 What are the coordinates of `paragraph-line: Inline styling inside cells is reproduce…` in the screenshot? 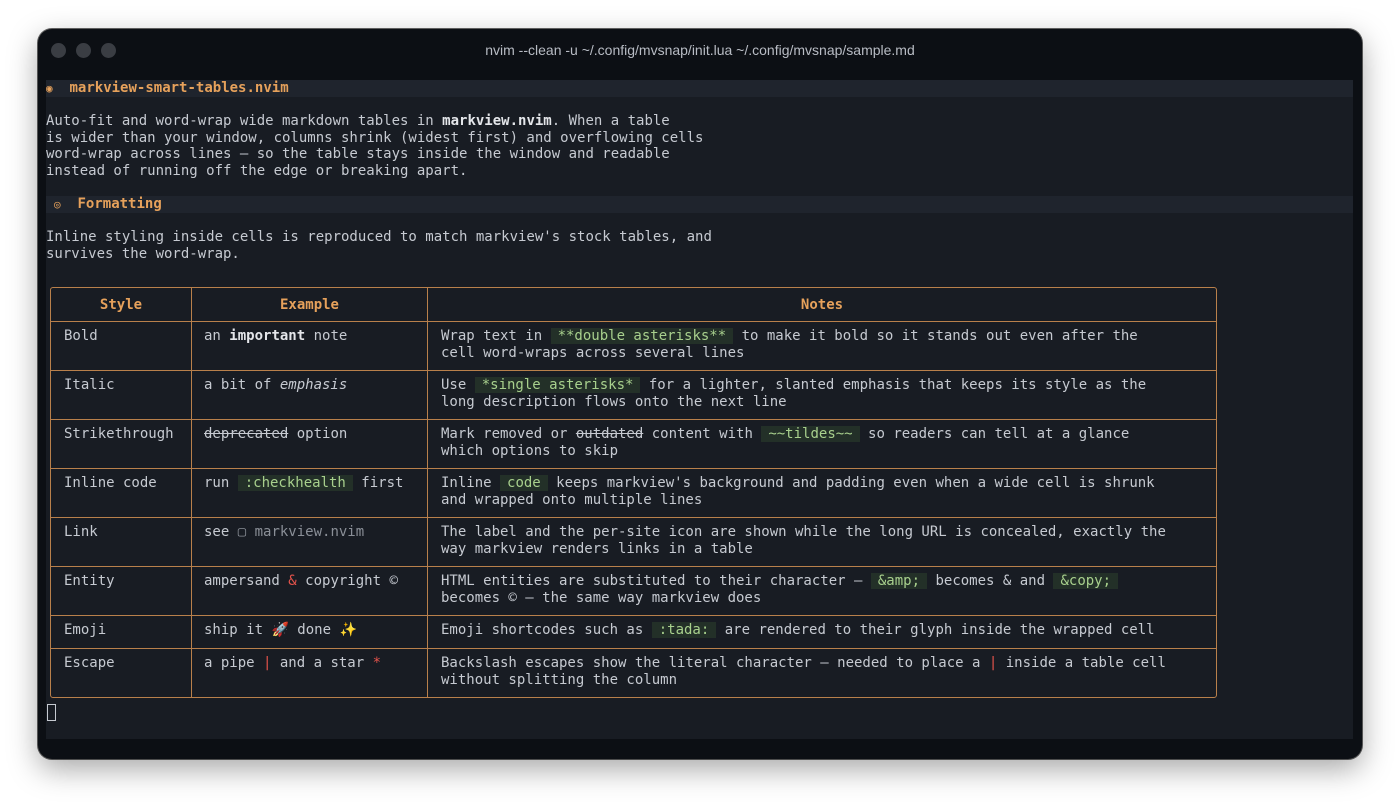 It's located at (379, 237).